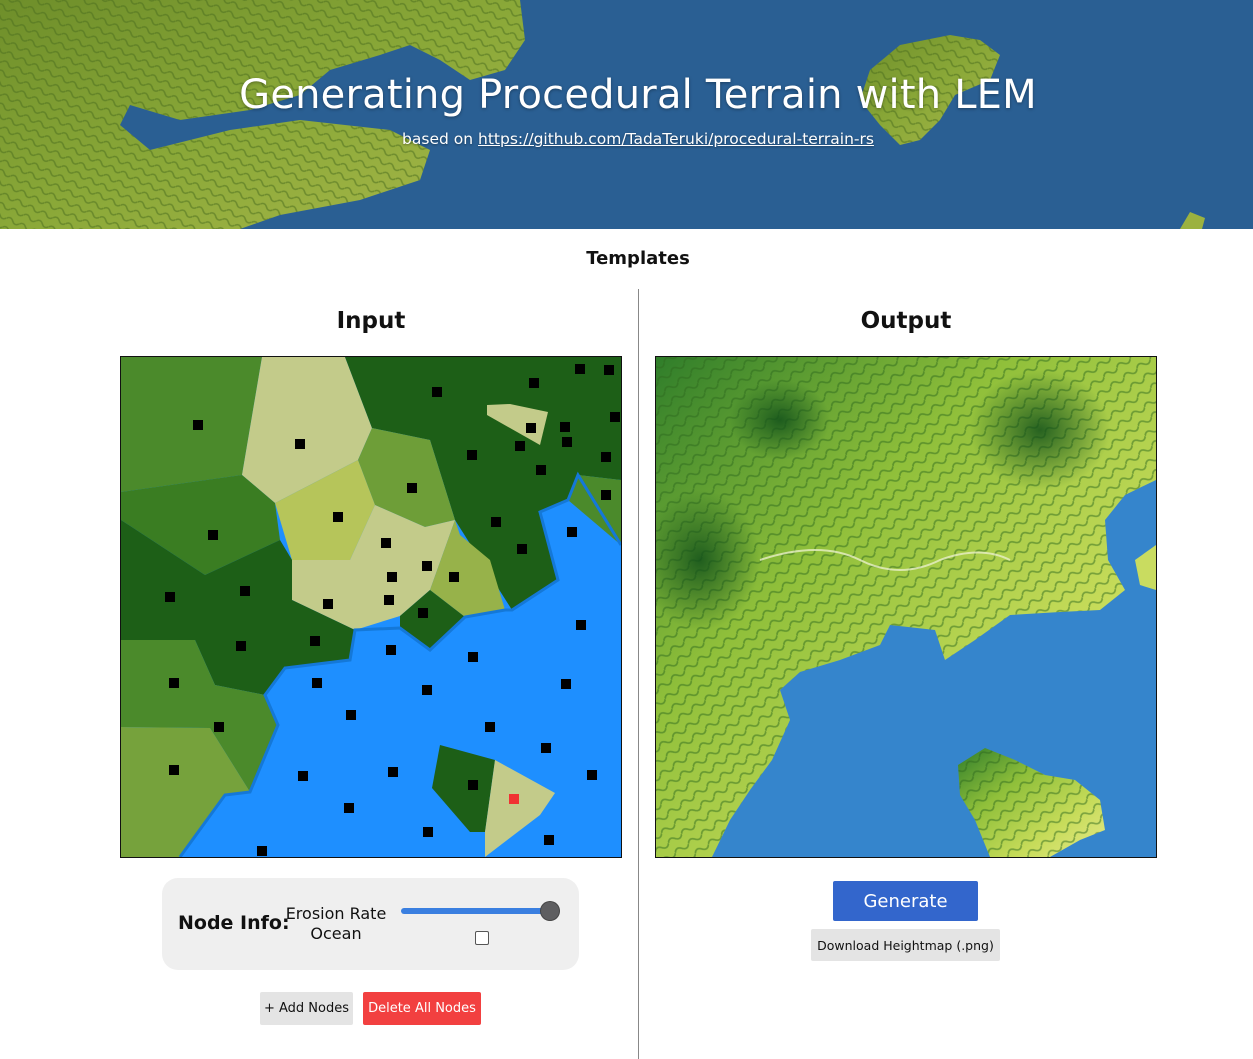  I want to click on generate-button: Generate, so click(905, 901).